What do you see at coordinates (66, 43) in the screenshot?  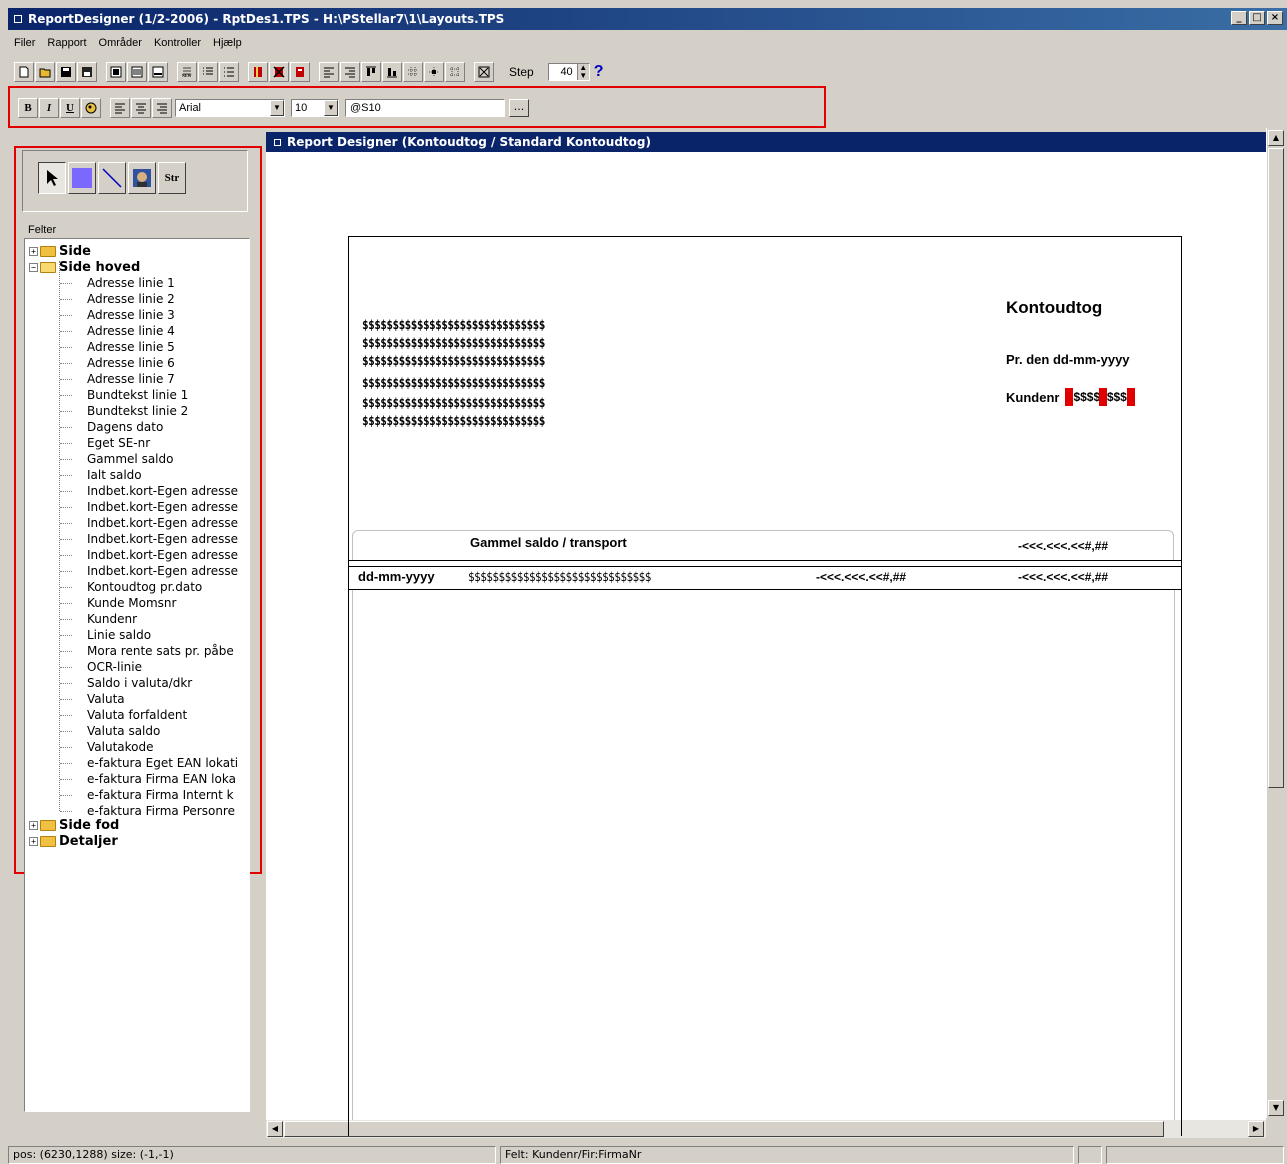 I see `menu-rapport: Rapport` at bounding box center [66, 43].